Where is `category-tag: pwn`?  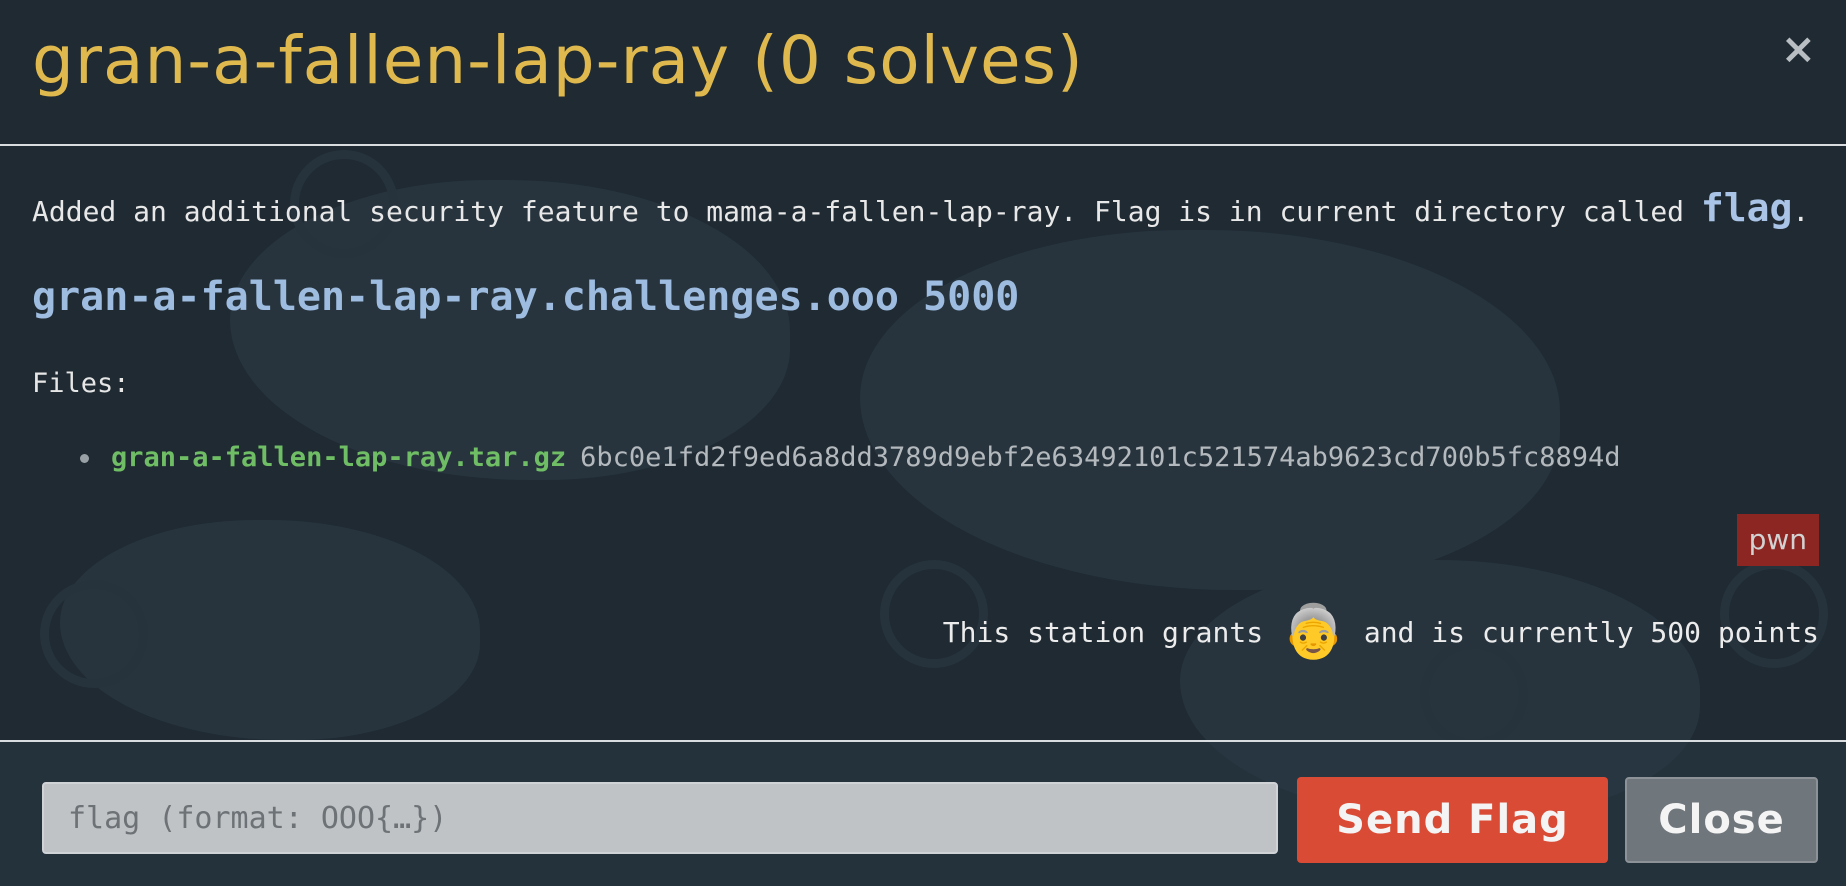 category-tag: pwn is located at coordinates (1777, 540).